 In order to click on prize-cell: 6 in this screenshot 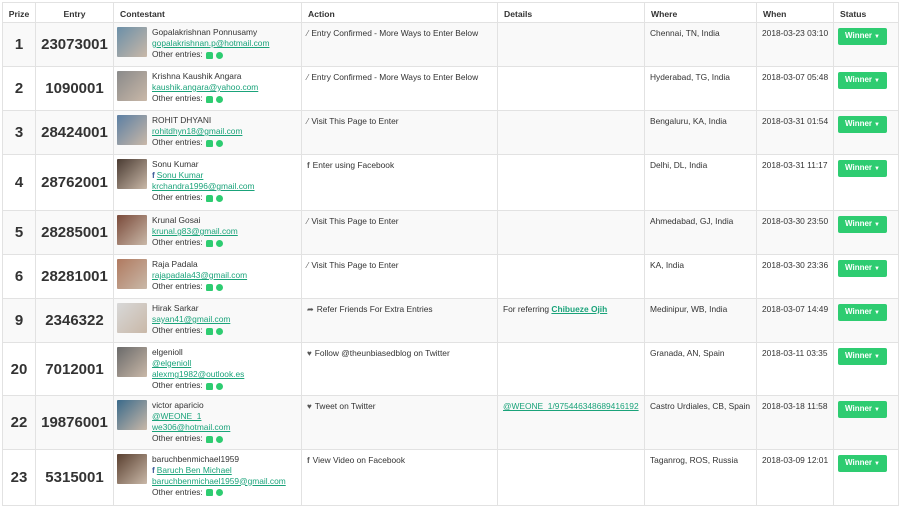, I will do `click(19, 276)`.